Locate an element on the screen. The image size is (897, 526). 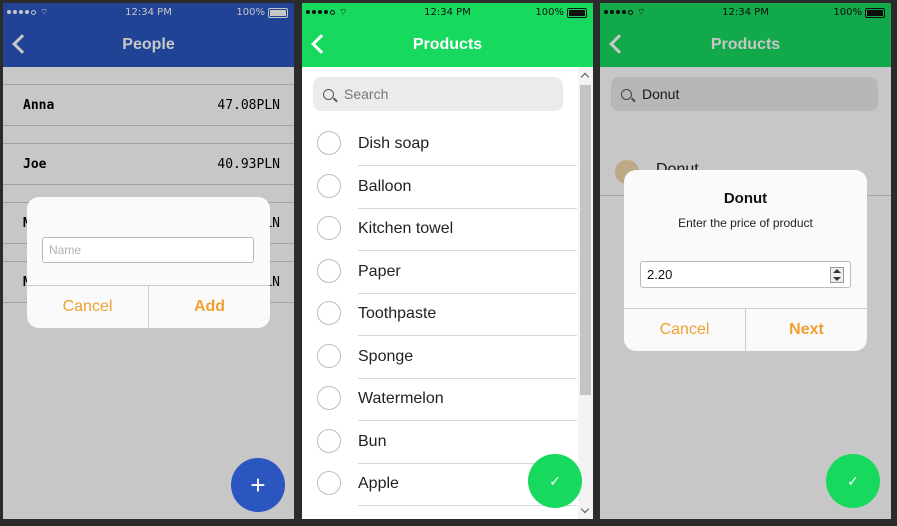
list-item: Paper is located at coordinates (439, 272).